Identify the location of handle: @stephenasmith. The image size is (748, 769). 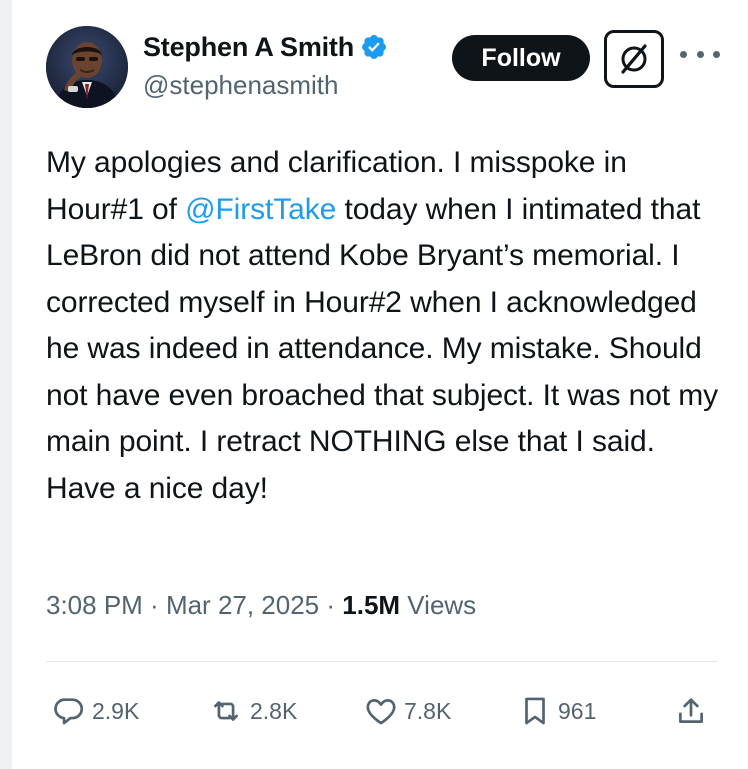
(265, 85).